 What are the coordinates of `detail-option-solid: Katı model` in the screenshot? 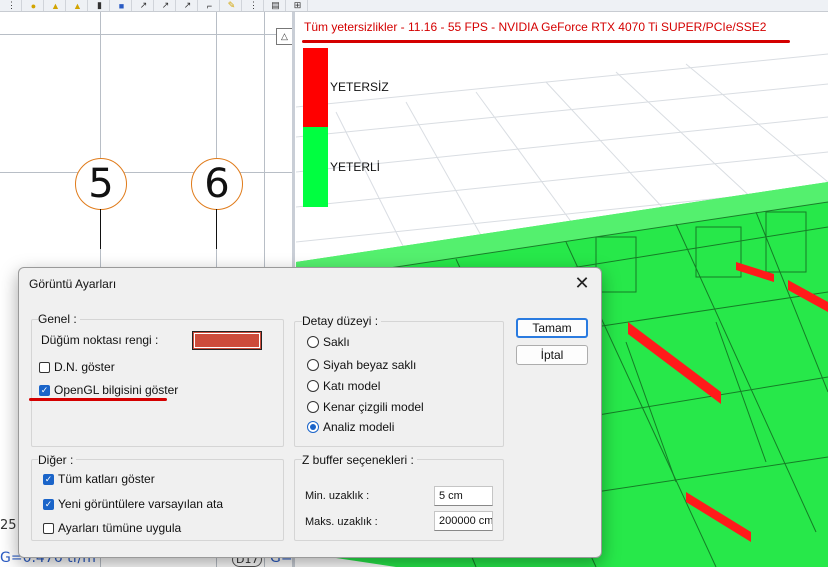 It's located at (343, 386).